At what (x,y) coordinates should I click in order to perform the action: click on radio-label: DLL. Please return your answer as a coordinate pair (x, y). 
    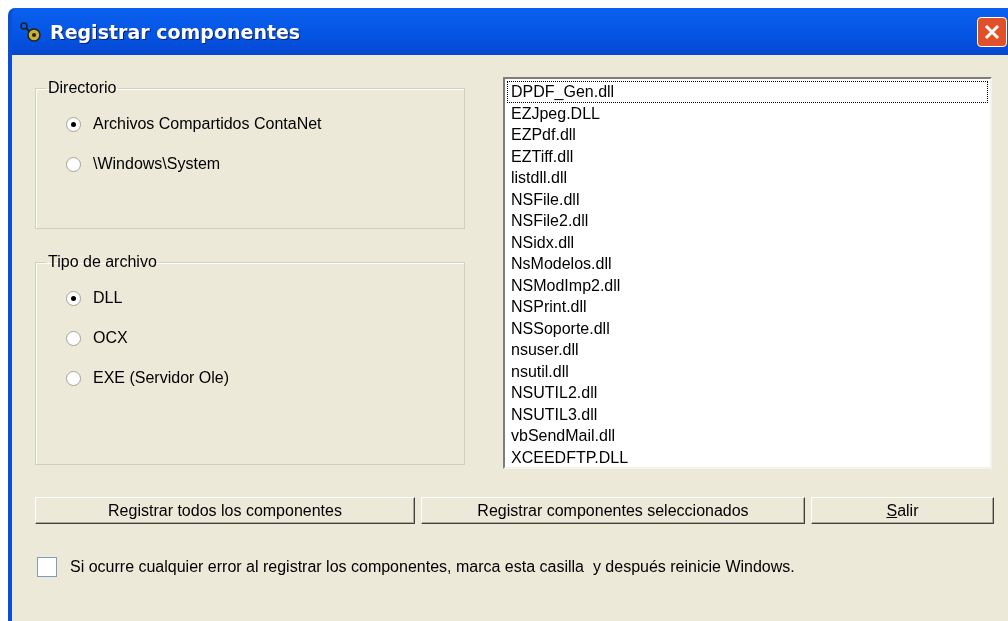
    Looking at the image, I should click on (108, 298).